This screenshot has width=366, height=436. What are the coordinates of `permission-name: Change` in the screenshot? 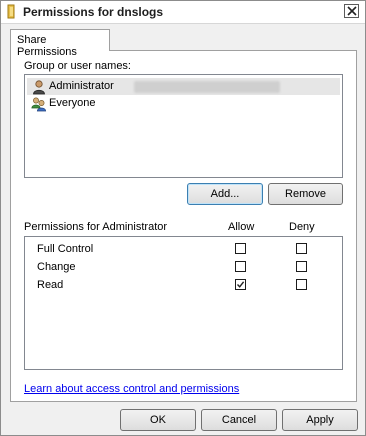 It's located at (56, 267).